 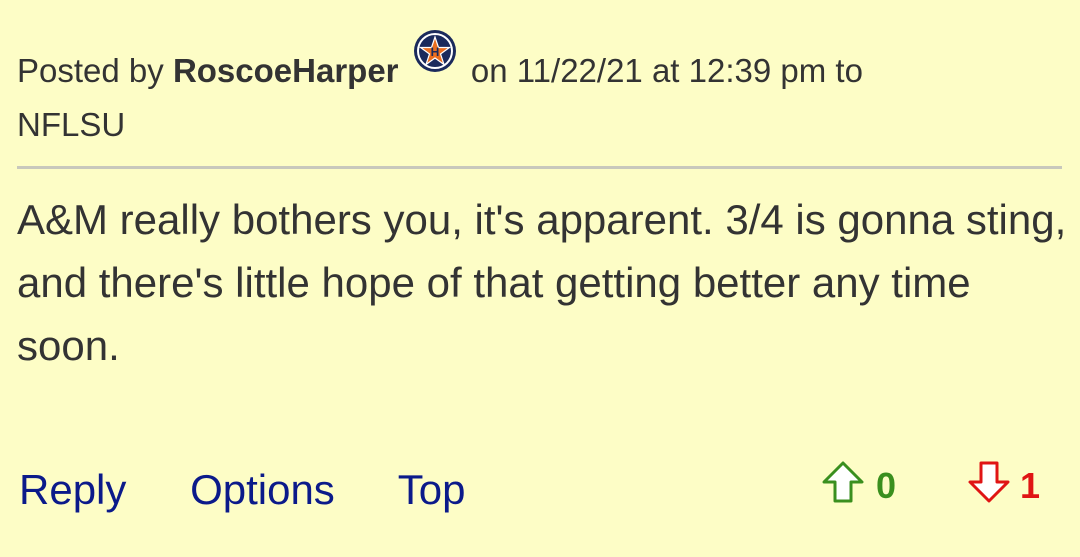 I want to click on date-prefix: on, so click(x=489, y=70).